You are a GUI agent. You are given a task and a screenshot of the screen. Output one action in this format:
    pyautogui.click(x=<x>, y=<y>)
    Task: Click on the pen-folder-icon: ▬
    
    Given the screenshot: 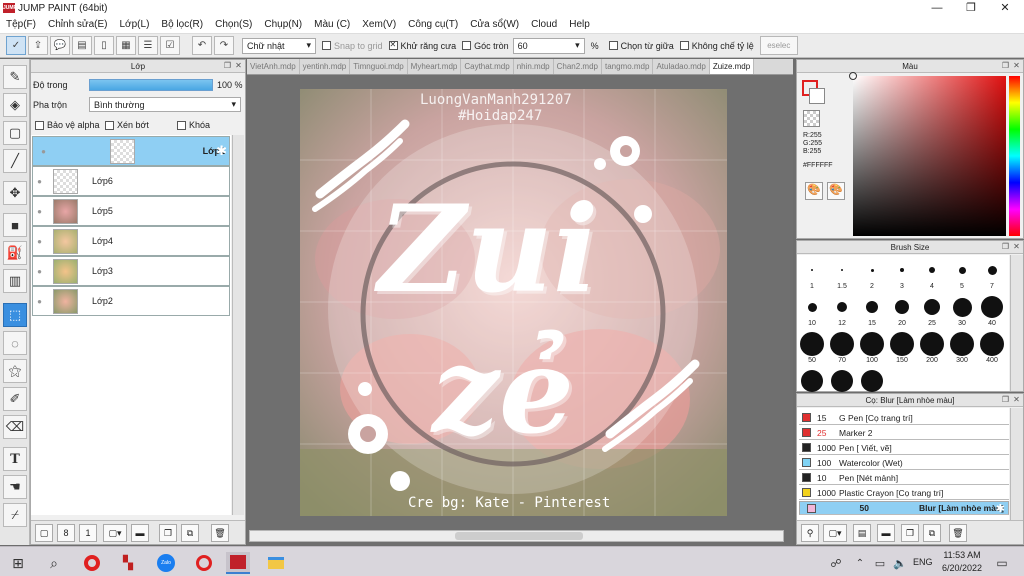 What is the action you would take?
    pyautogui.click(x=886, y=533)
    